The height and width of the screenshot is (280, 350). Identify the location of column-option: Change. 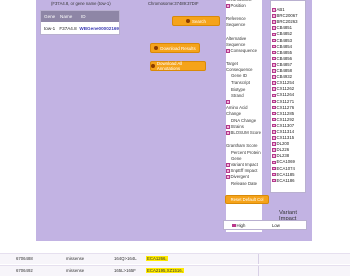
(233, 113).